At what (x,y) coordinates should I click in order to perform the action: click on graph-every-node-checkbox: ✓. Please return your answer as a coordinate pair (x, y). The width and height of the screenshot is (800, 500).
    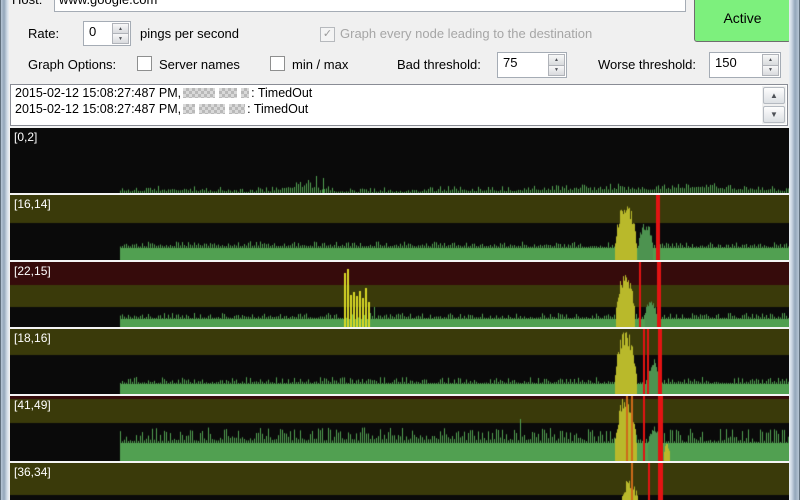
    Looking at the image, I should click on (327, 34).